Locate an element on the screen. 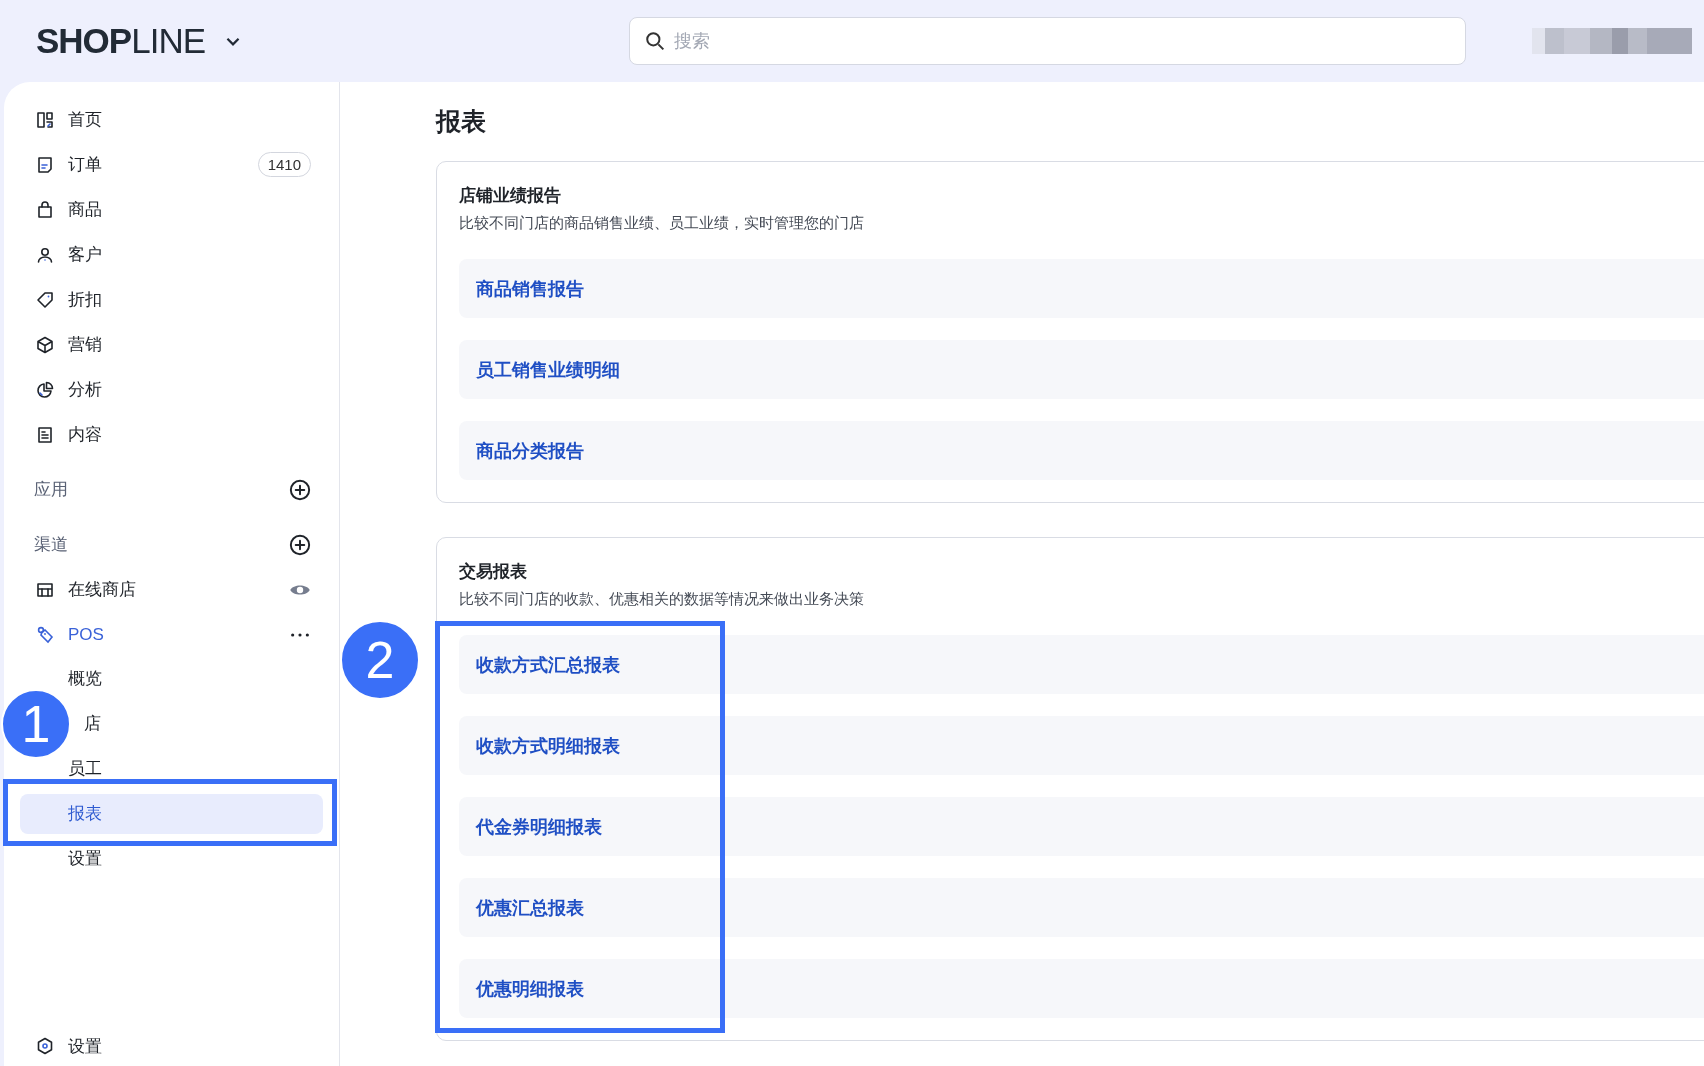 Image resolution: width=1704 pixels, height=1066 pixels. card-title: 交易报表 is located at coordinates (493, 572).